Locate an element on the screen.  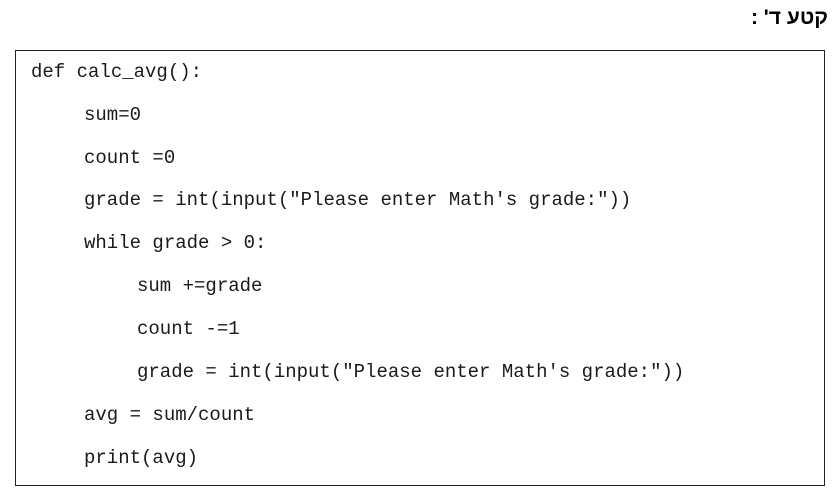
code-line: count -=1 is located at coordinates (188, 329).